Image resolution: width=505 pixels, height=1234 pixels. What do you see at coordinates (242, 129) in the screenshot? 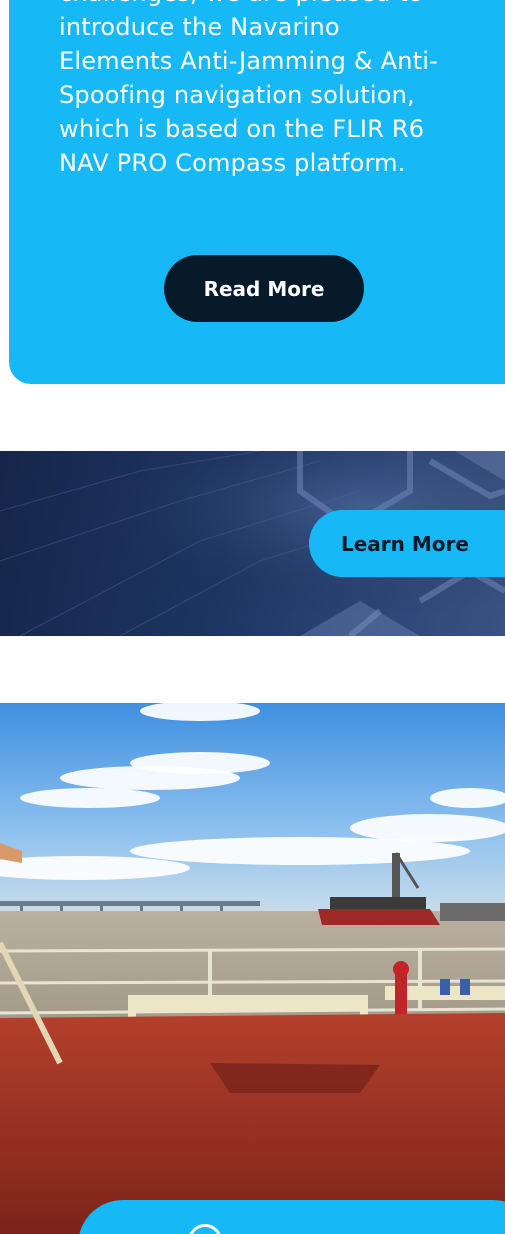
I see `promo-text-line: which is based on the FLIR R6` at bounding box center [242, 129].